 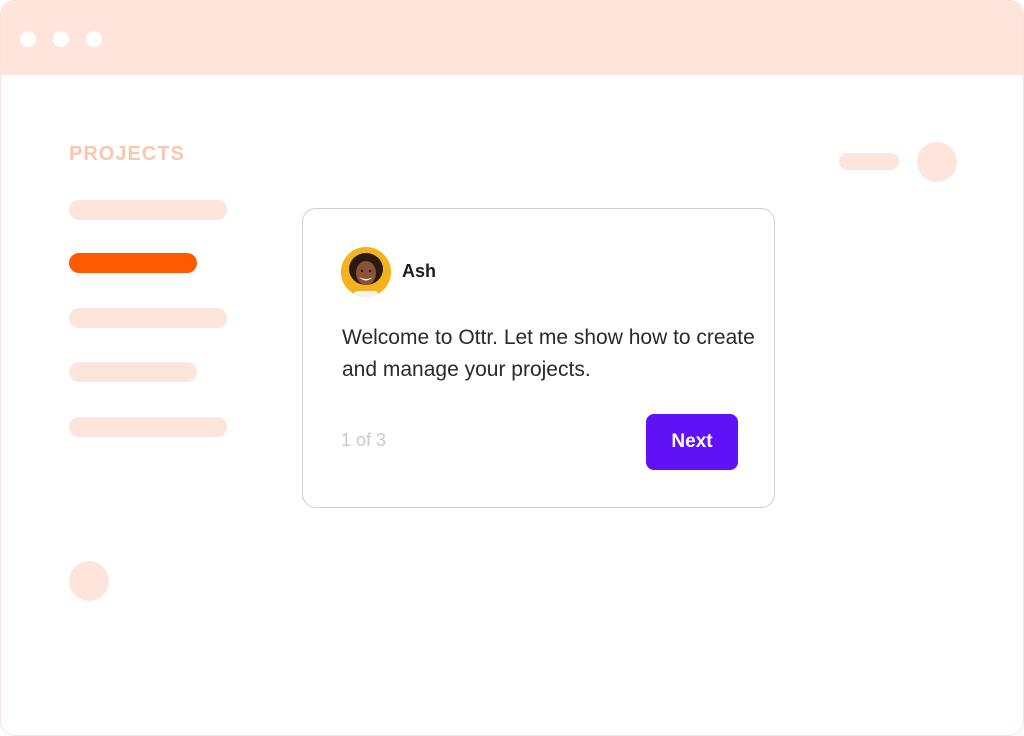 I want to click on title-bar, so click(x=512, y=38).